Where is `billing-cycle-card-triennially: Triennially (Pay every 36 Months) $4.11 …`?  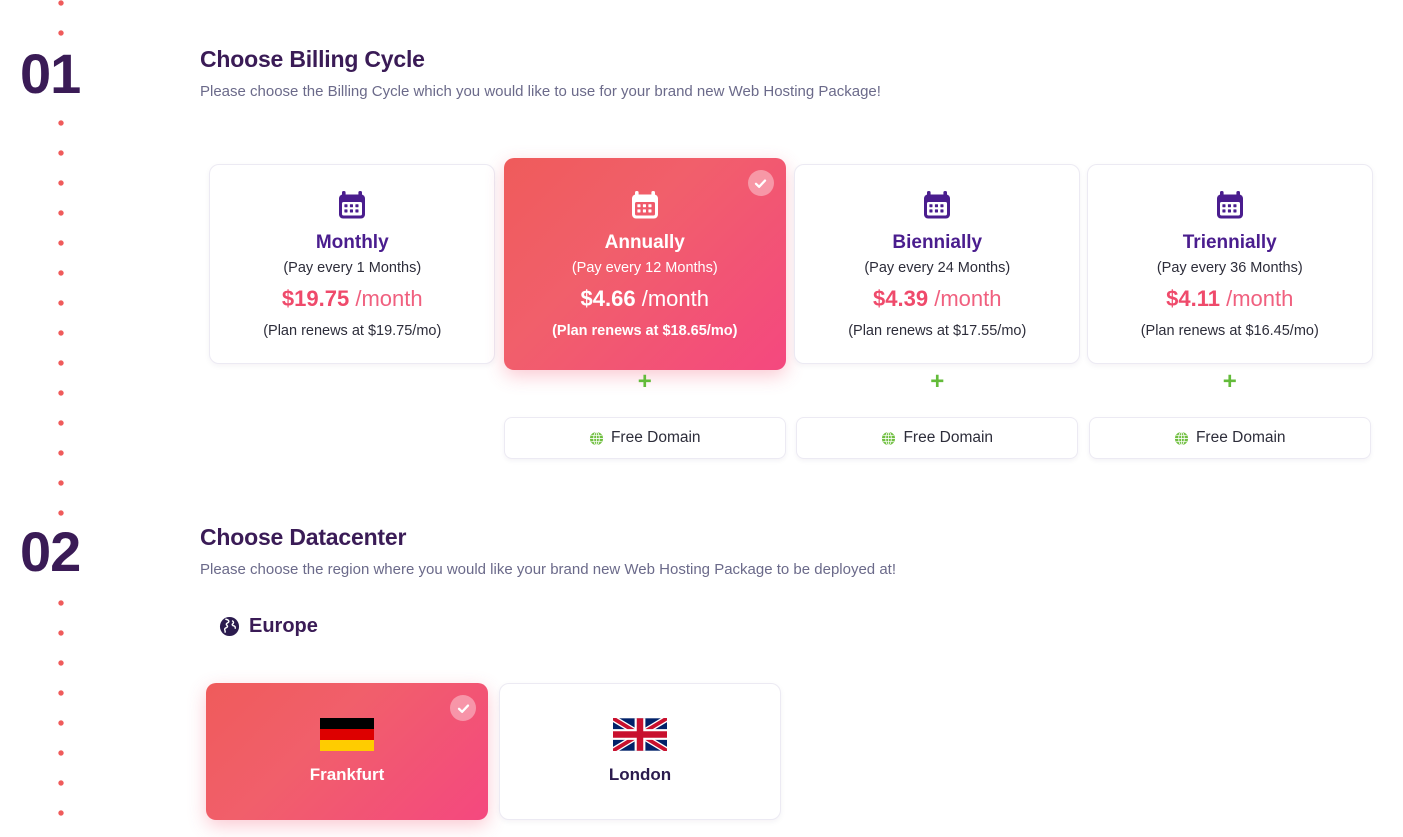
billing-cycle-card-triennially: Triennially (Pay every 36 Months) $4.11 … is located at coordinates (1229, 264).